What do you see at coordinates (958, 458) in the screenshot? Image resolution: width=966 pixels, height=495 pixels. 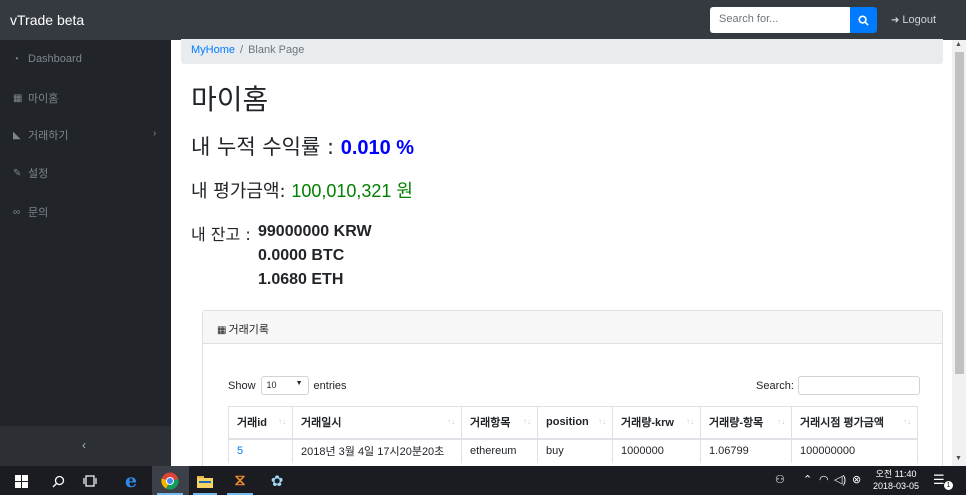 I see `scroll-down-arrow-icon: ▼` at bounding box center [958, 458].